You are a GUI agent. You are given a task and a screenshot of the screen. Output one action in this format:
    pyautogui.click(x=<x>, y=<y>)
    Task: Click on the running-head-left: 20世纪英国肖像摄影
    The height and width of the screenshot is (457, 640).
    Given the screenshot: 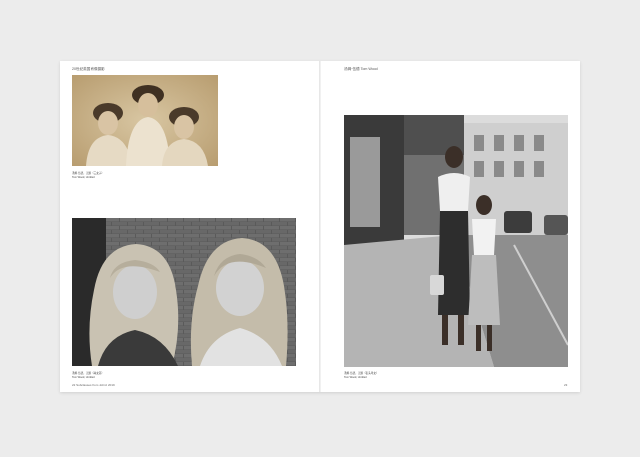 What is the action you would take?
    pyautogui.click(x=88, y=69)
    